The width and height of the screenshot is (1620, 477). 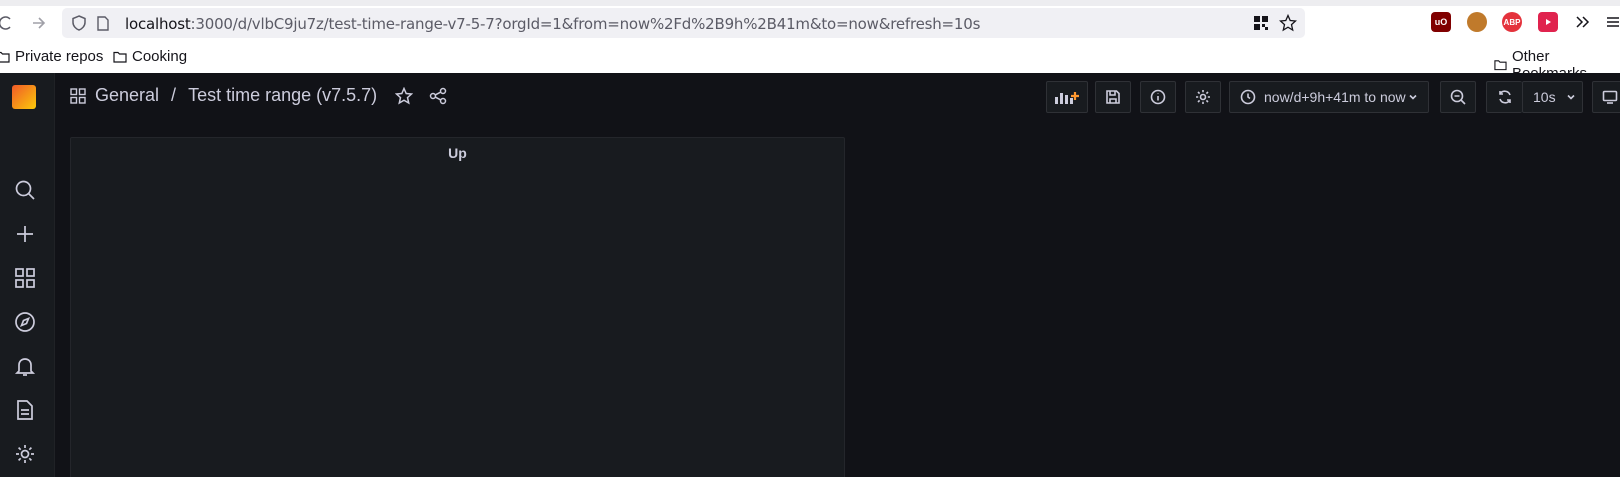 I want to click on youtube-ext-icon, so click(x=1548, y=22).